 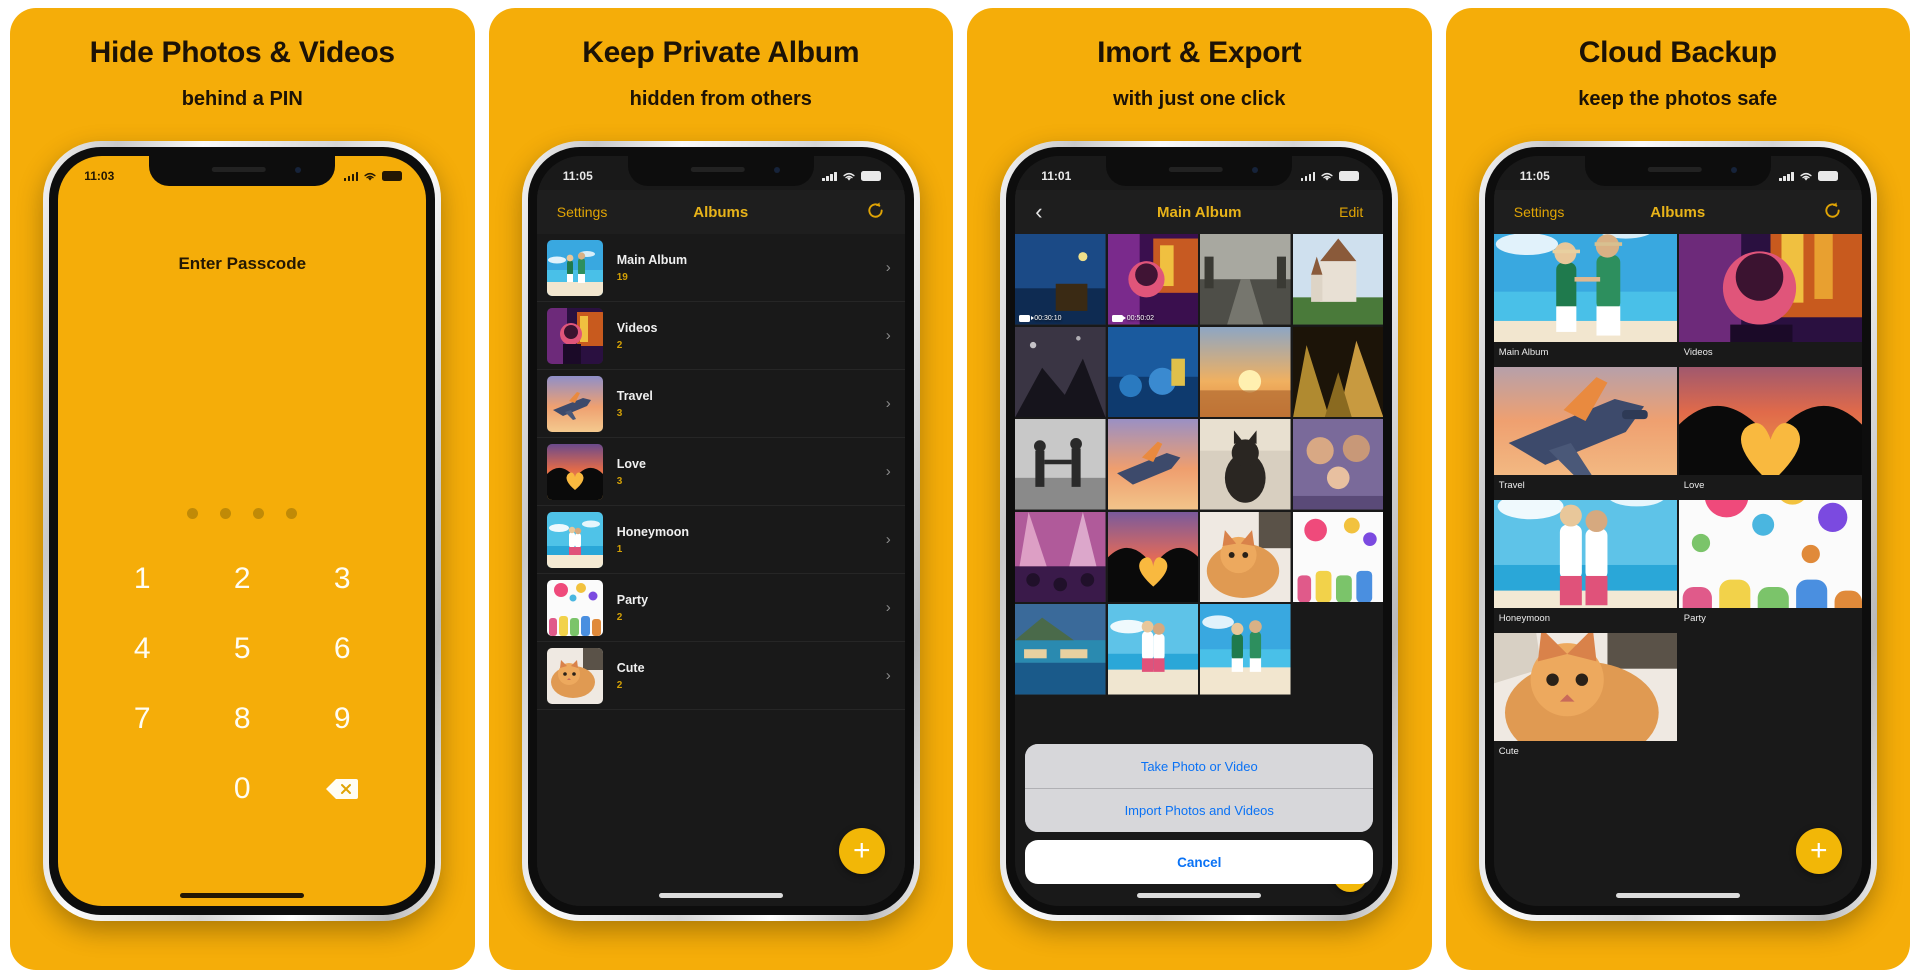 I want to click on photo-ginger-cat, so click(x=1245, y=556).